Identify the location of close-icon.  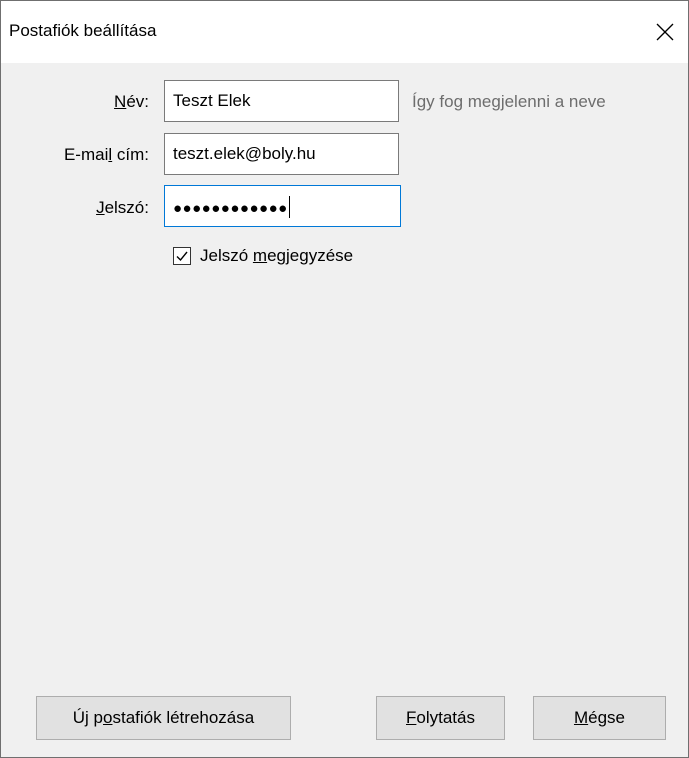
(665, 32).